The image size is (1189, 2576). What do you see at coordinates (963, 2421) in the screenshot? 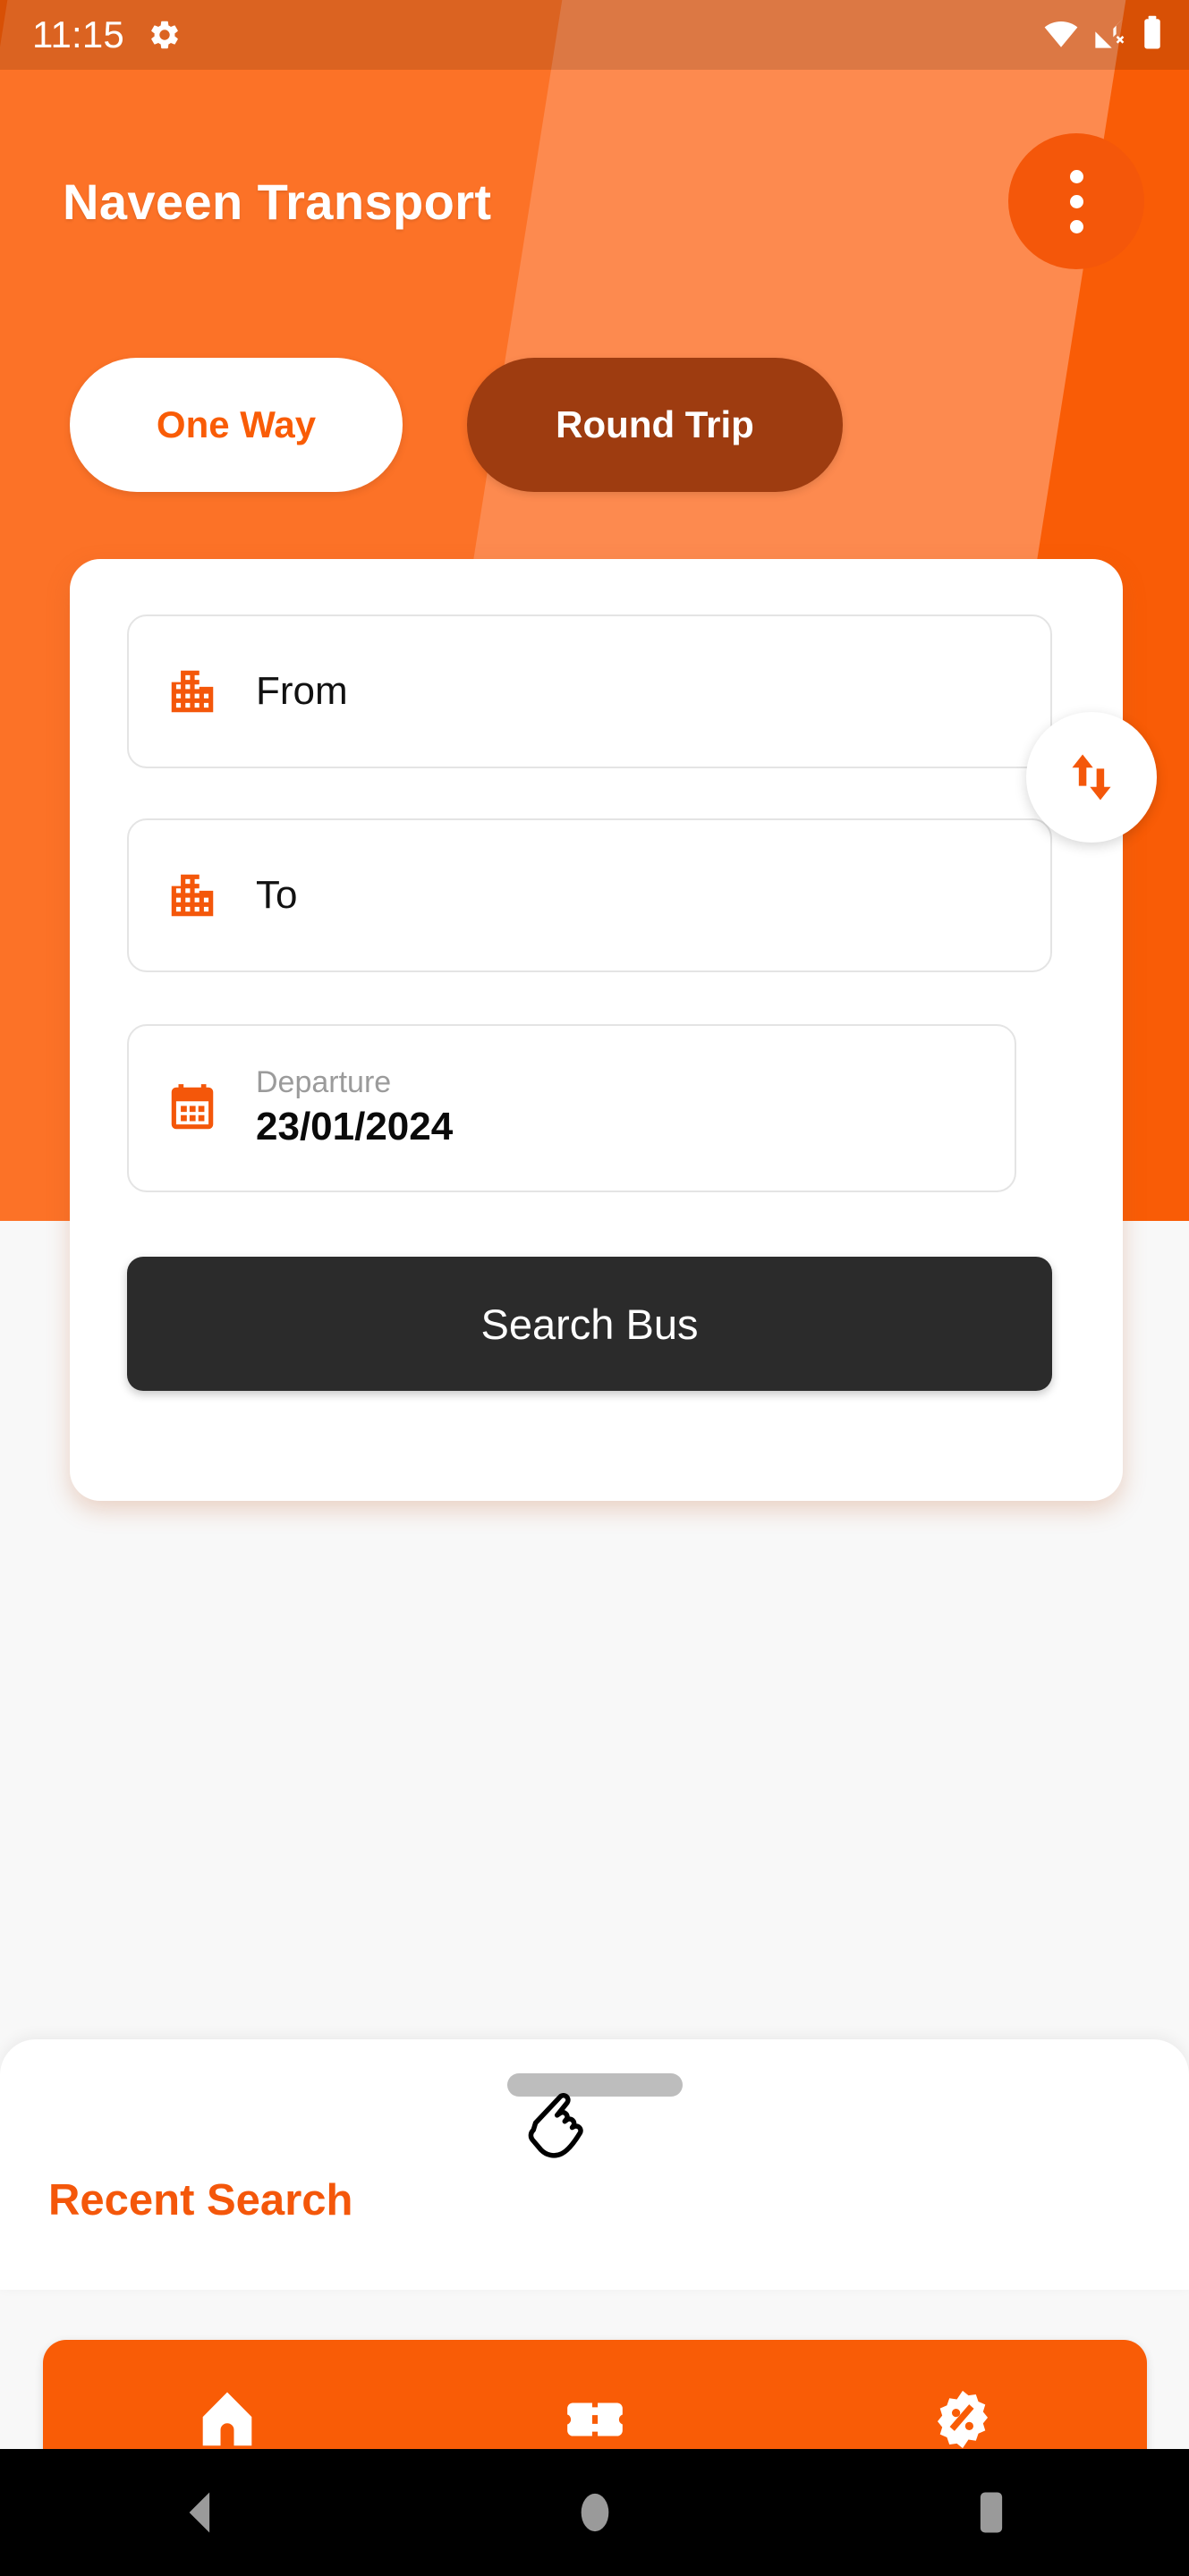
I see `offer-percent-icon` at bounding box center [963, 2421].